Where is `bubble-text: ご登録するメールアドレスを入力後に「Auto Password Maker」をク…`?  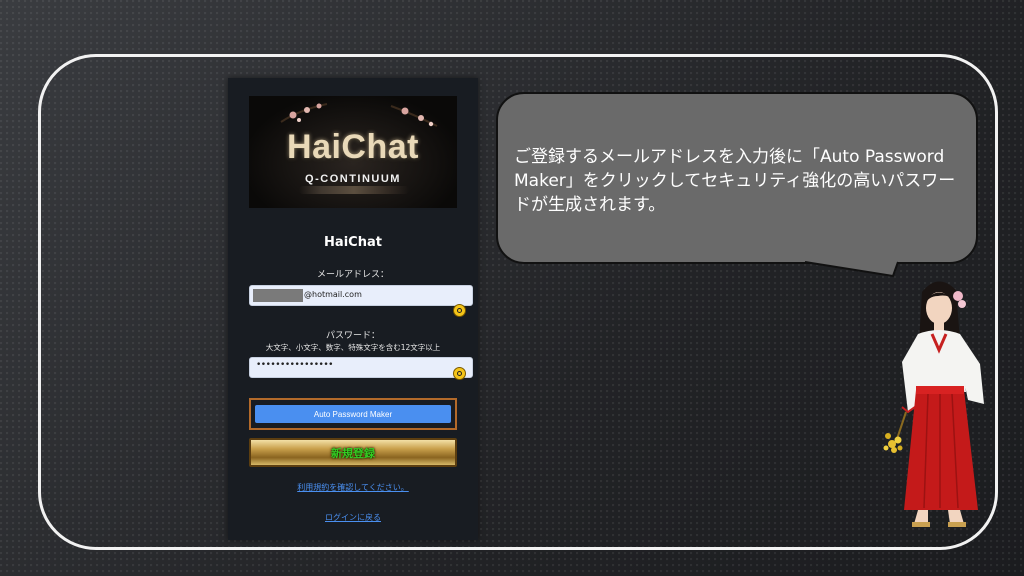
bubble-text: ご登録するメールアドレスを入力後に「Auto Password Maker」をク… is located at coordinates (735, 181).